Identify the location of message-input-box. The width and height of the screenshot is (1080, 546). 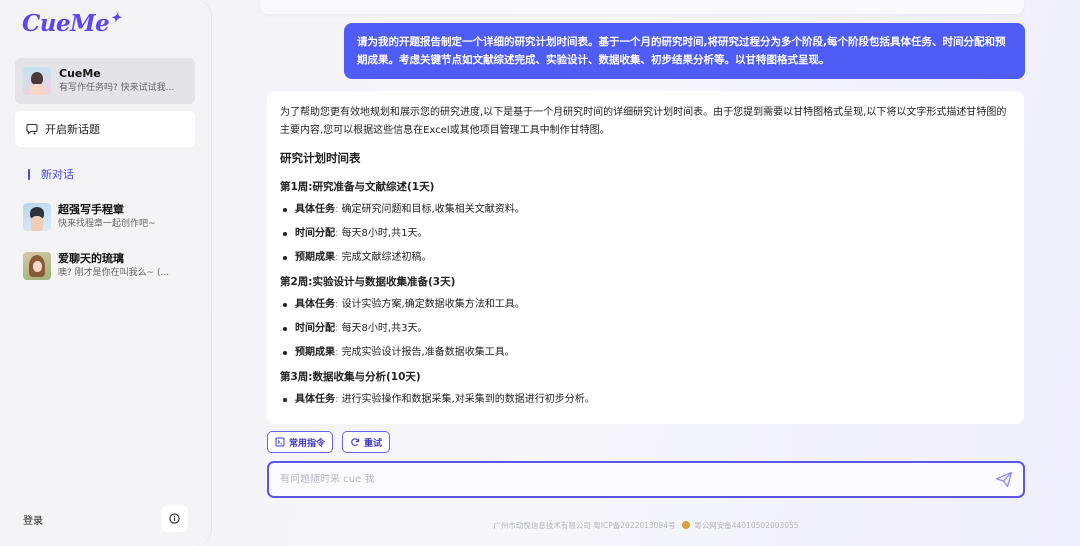
(646, 479).